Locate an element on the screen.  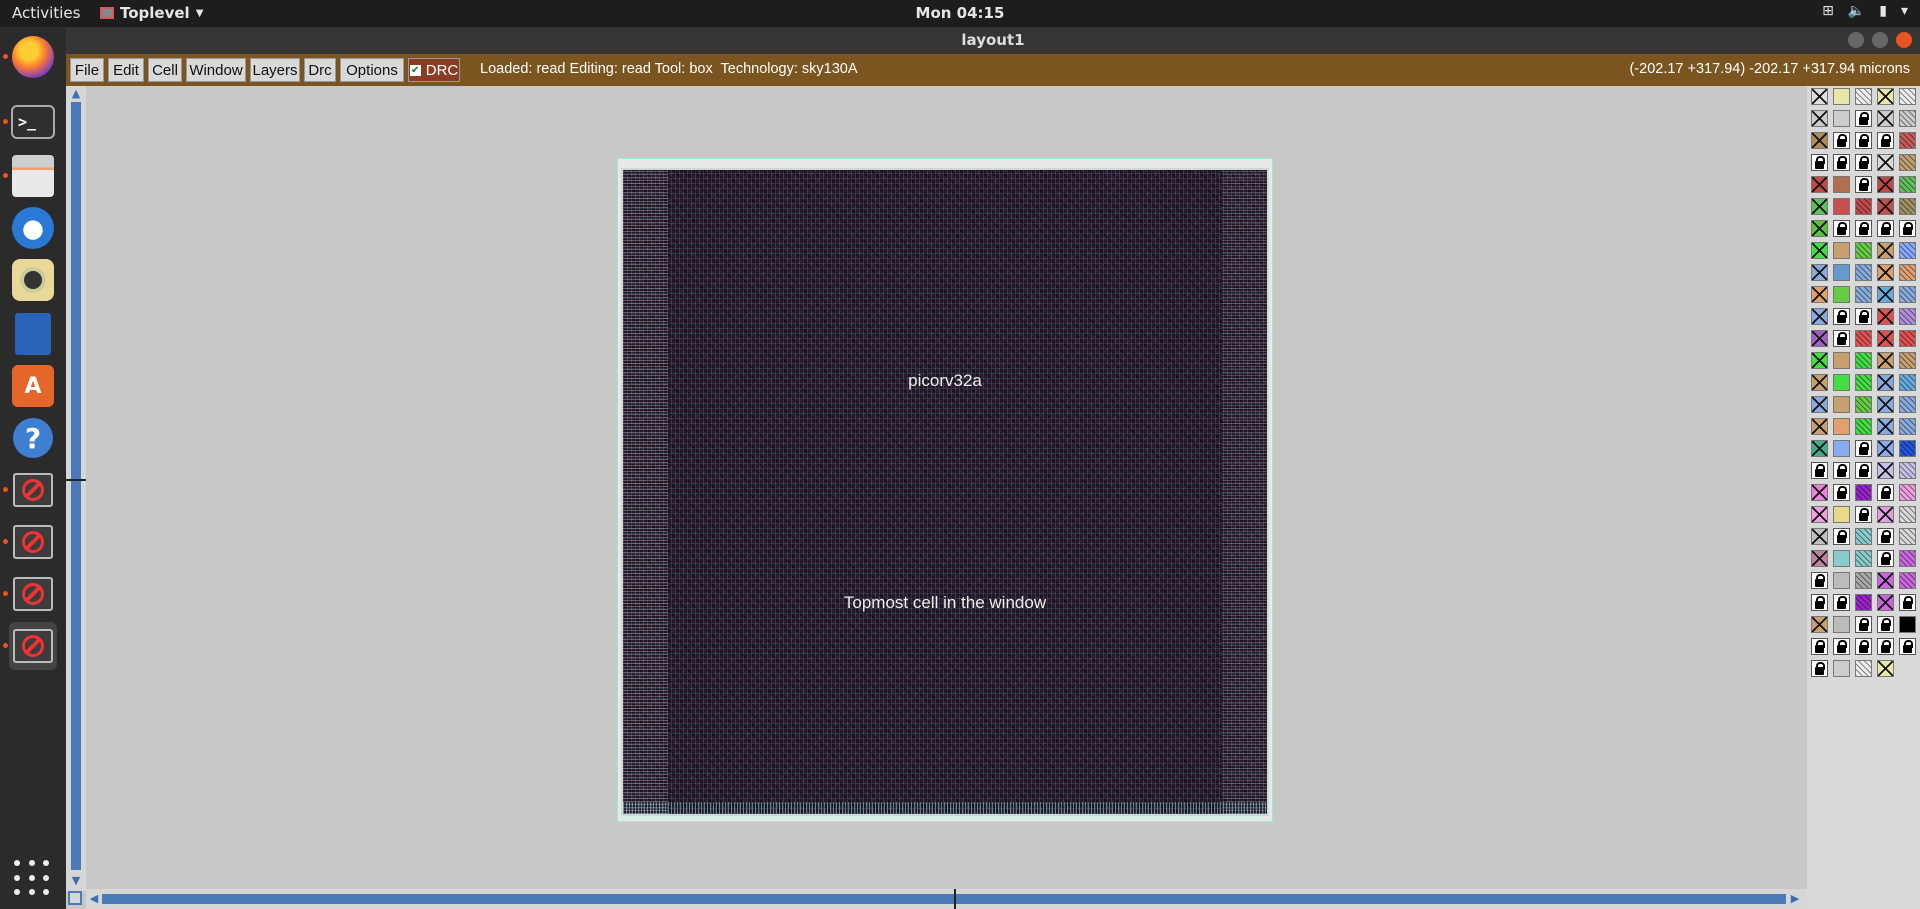
drc-toggle: ✔ DRC is located at coordinates (434, 70).